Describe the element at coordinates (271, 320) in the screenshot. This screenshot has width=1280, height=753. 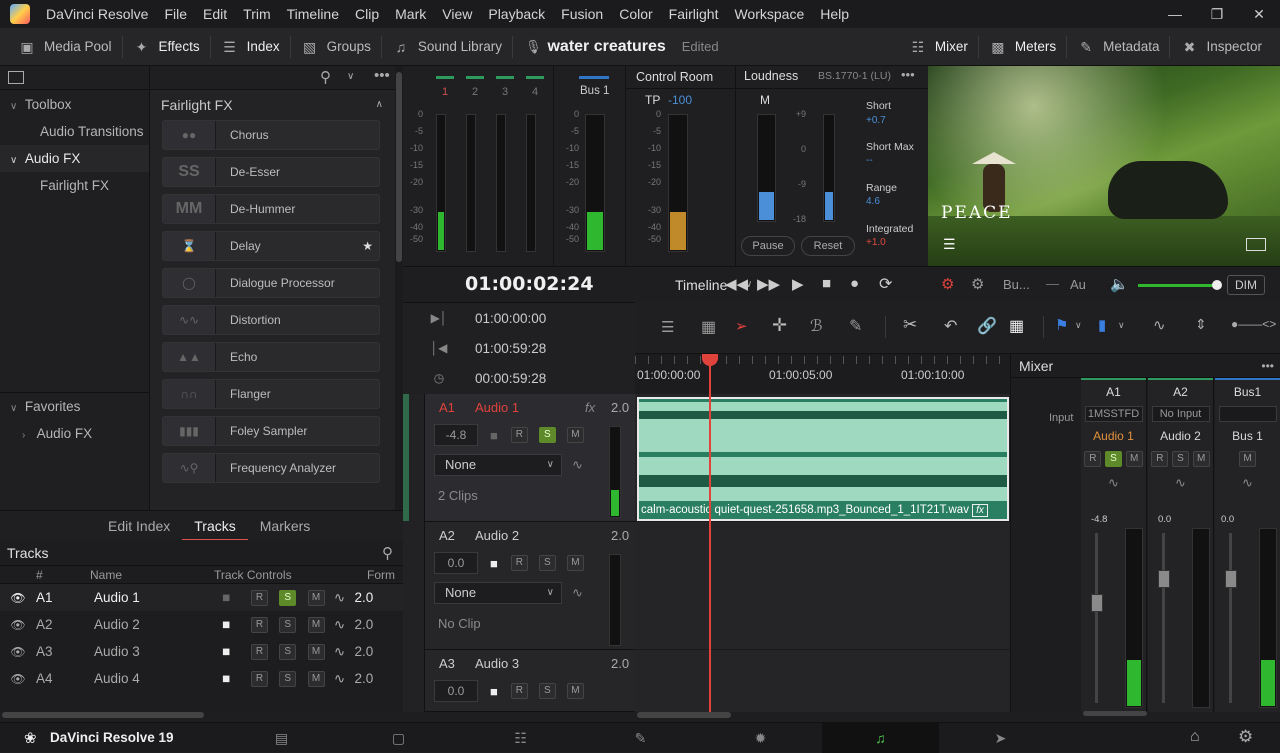
I see `fx-item-distortion: ∿∿ Distortion` at that location.